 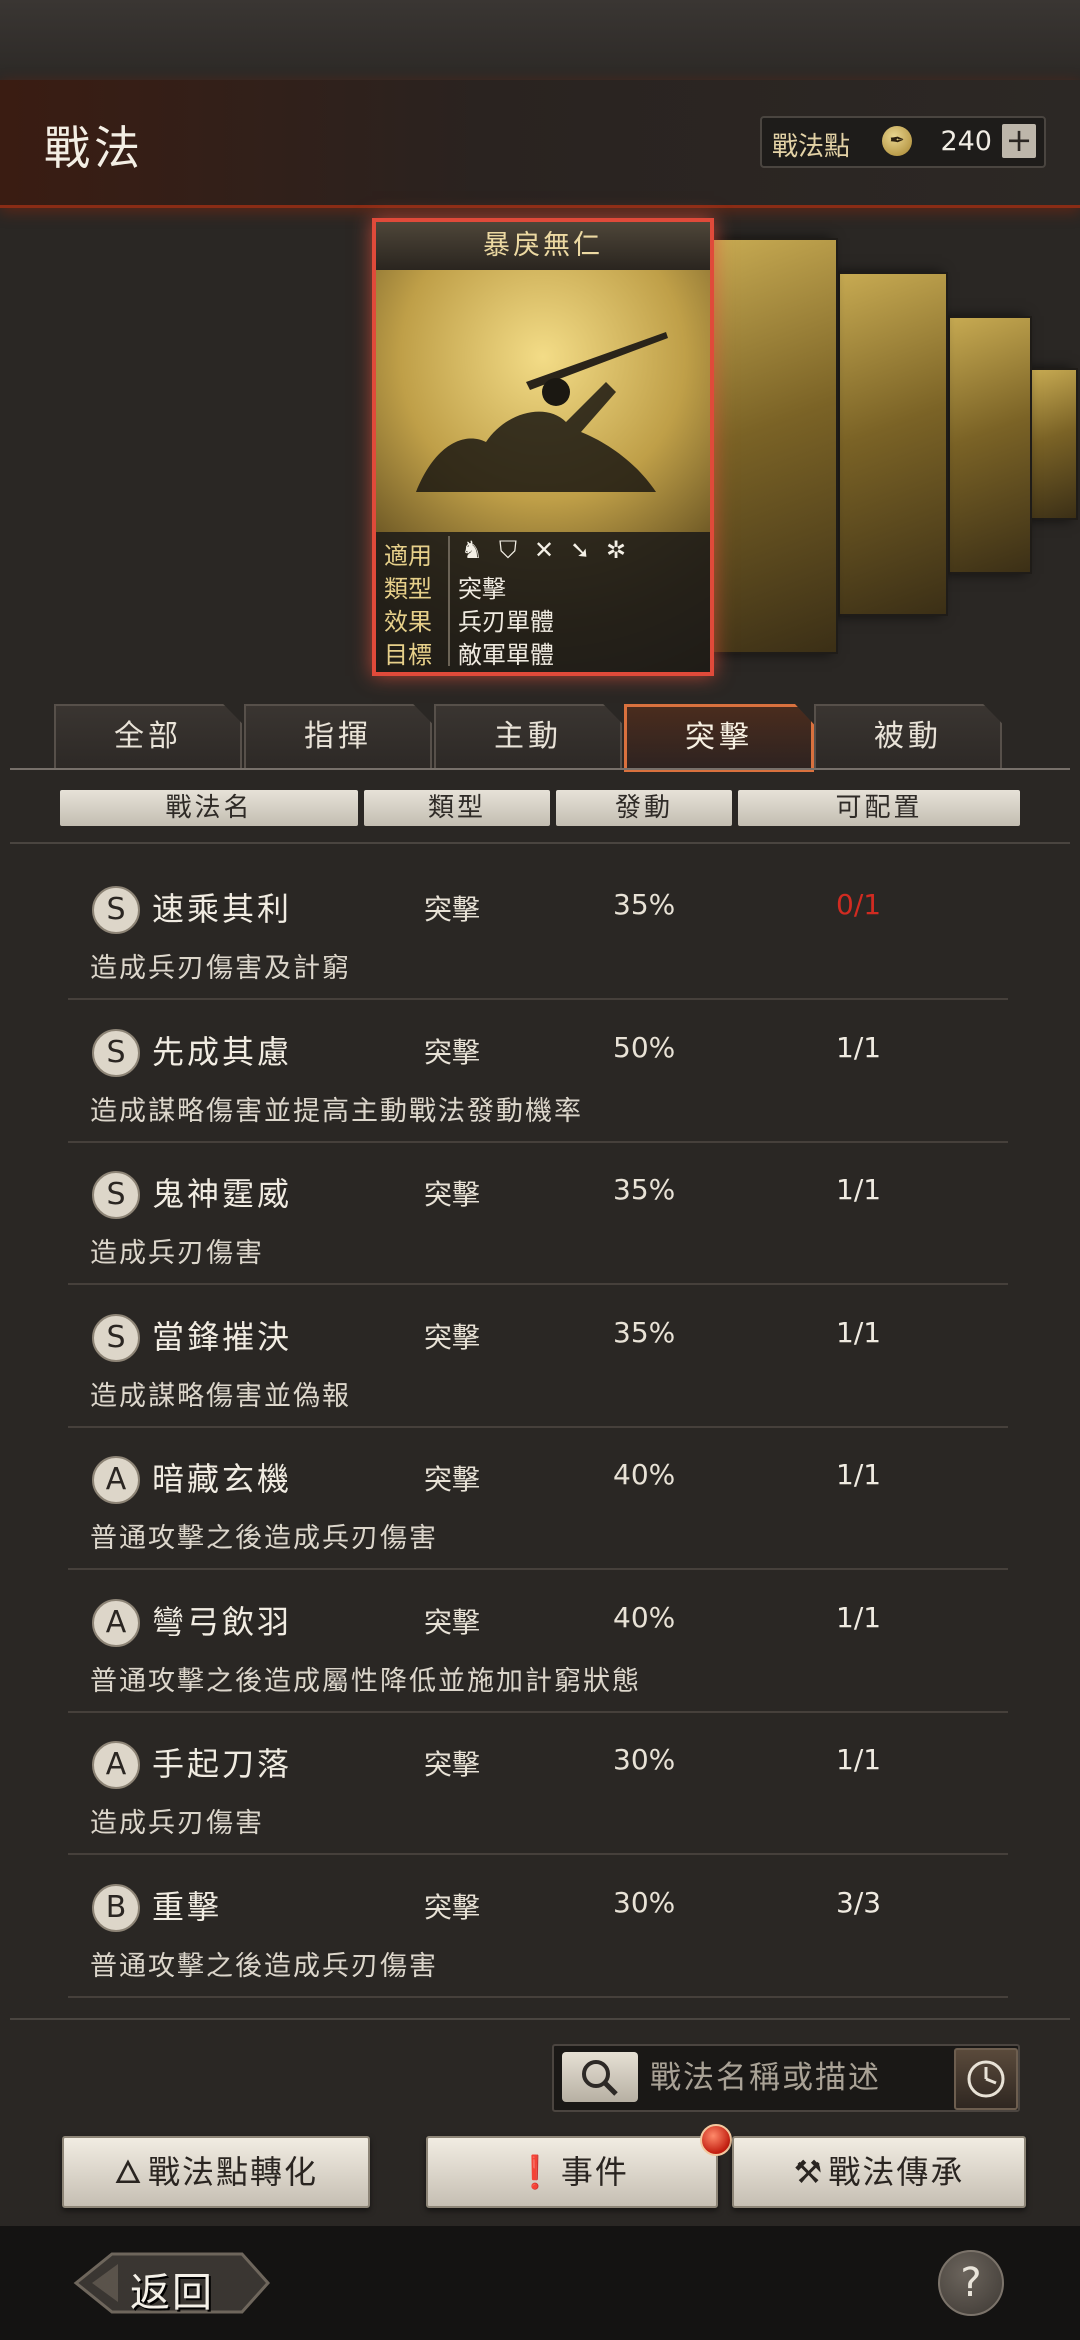 I want to click on alert-card-icon: ❗, so click(x=536, y=2172).